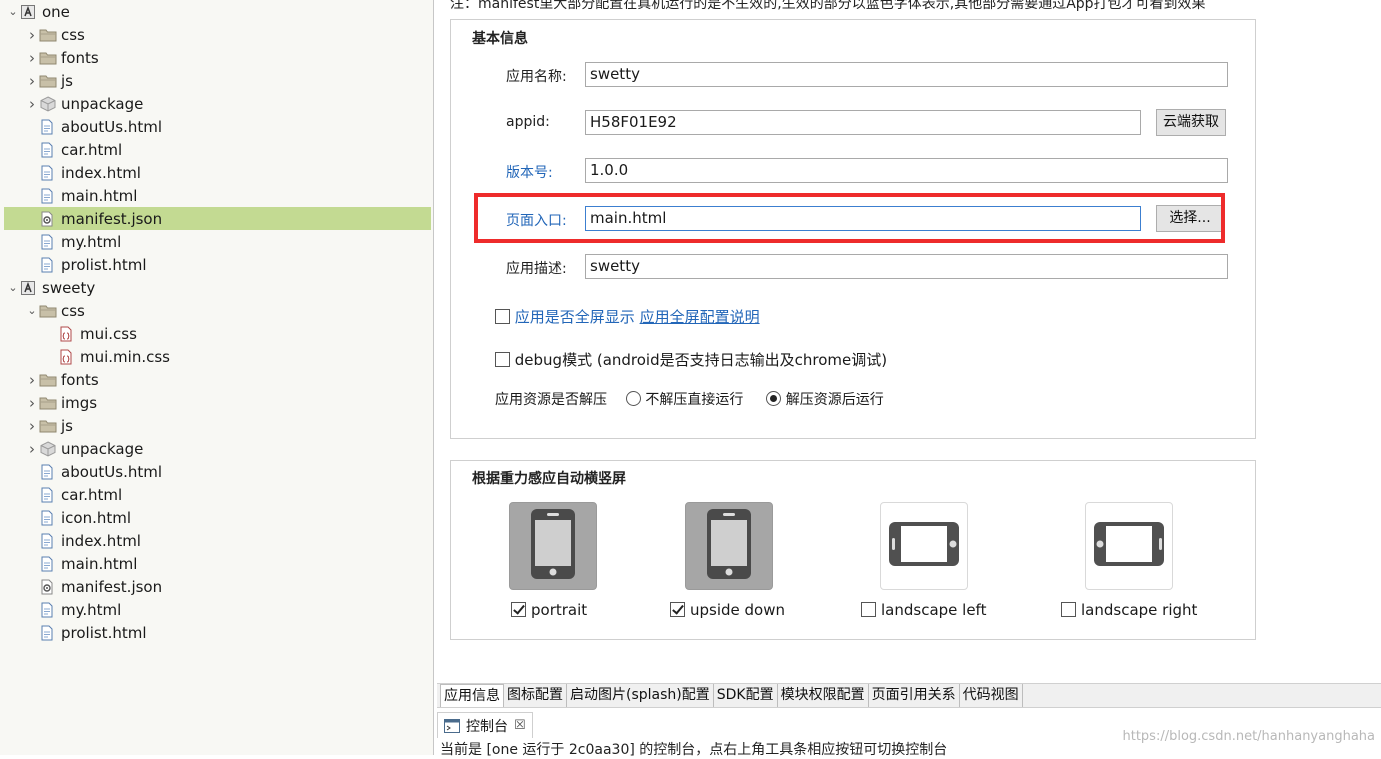  I want to click on fullscreen-row: 应用是否全屏显示 应用全屏配置说明, so click(627, 316).